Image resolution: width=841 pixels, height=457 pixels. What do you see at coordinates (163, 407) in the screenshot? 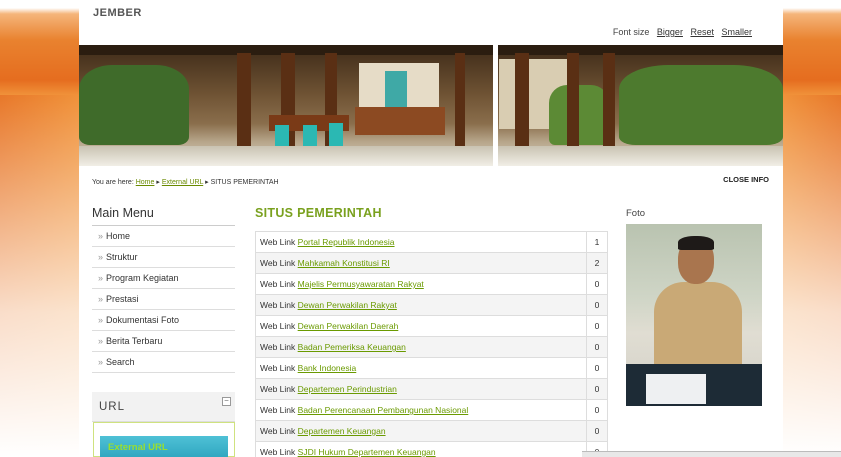
I see `url-module-header: URL −` at bounding box center [163, 407].